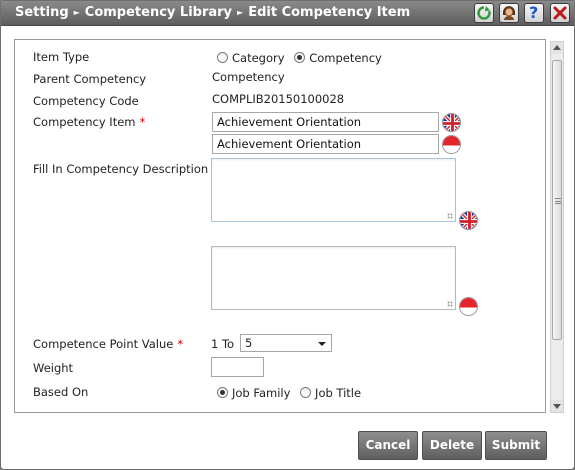 The height and width of the screenshot is (470, 575). Describe the element at coordinates (86, 101) in the screenshot. I see `competency-code-label: Competency Code` at that location.